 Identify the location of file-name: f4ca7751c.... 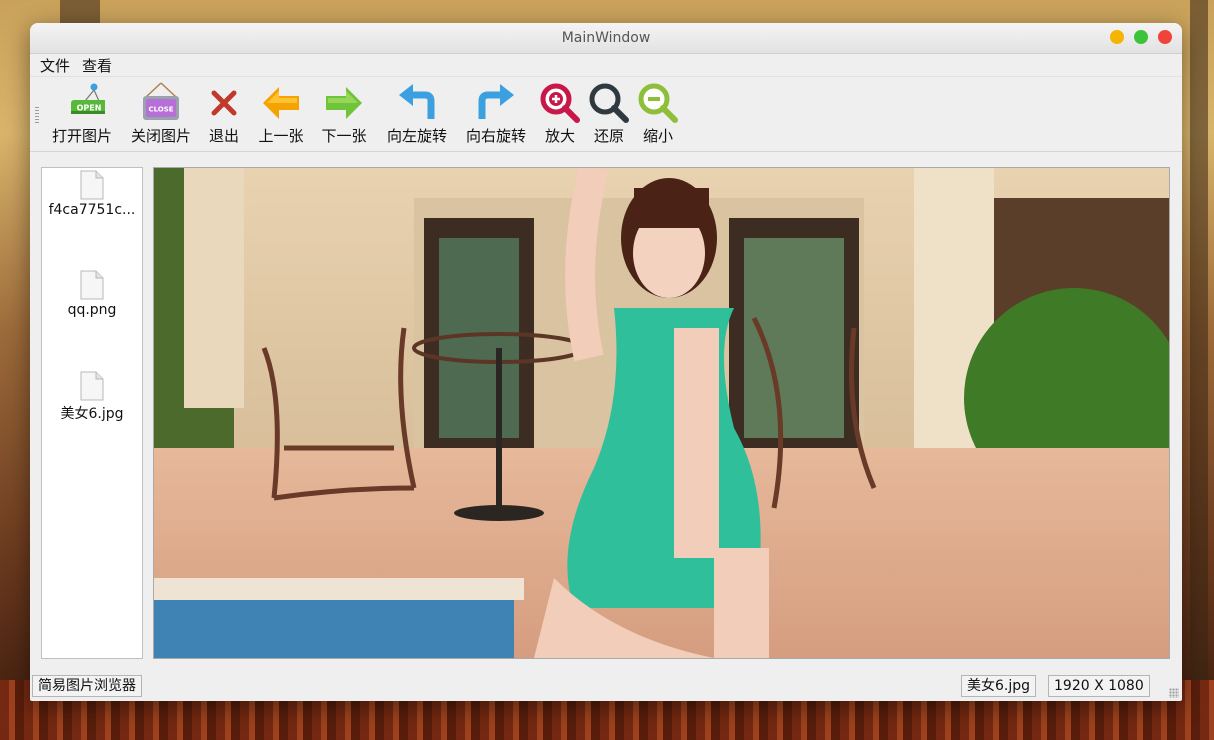
(92, 210).